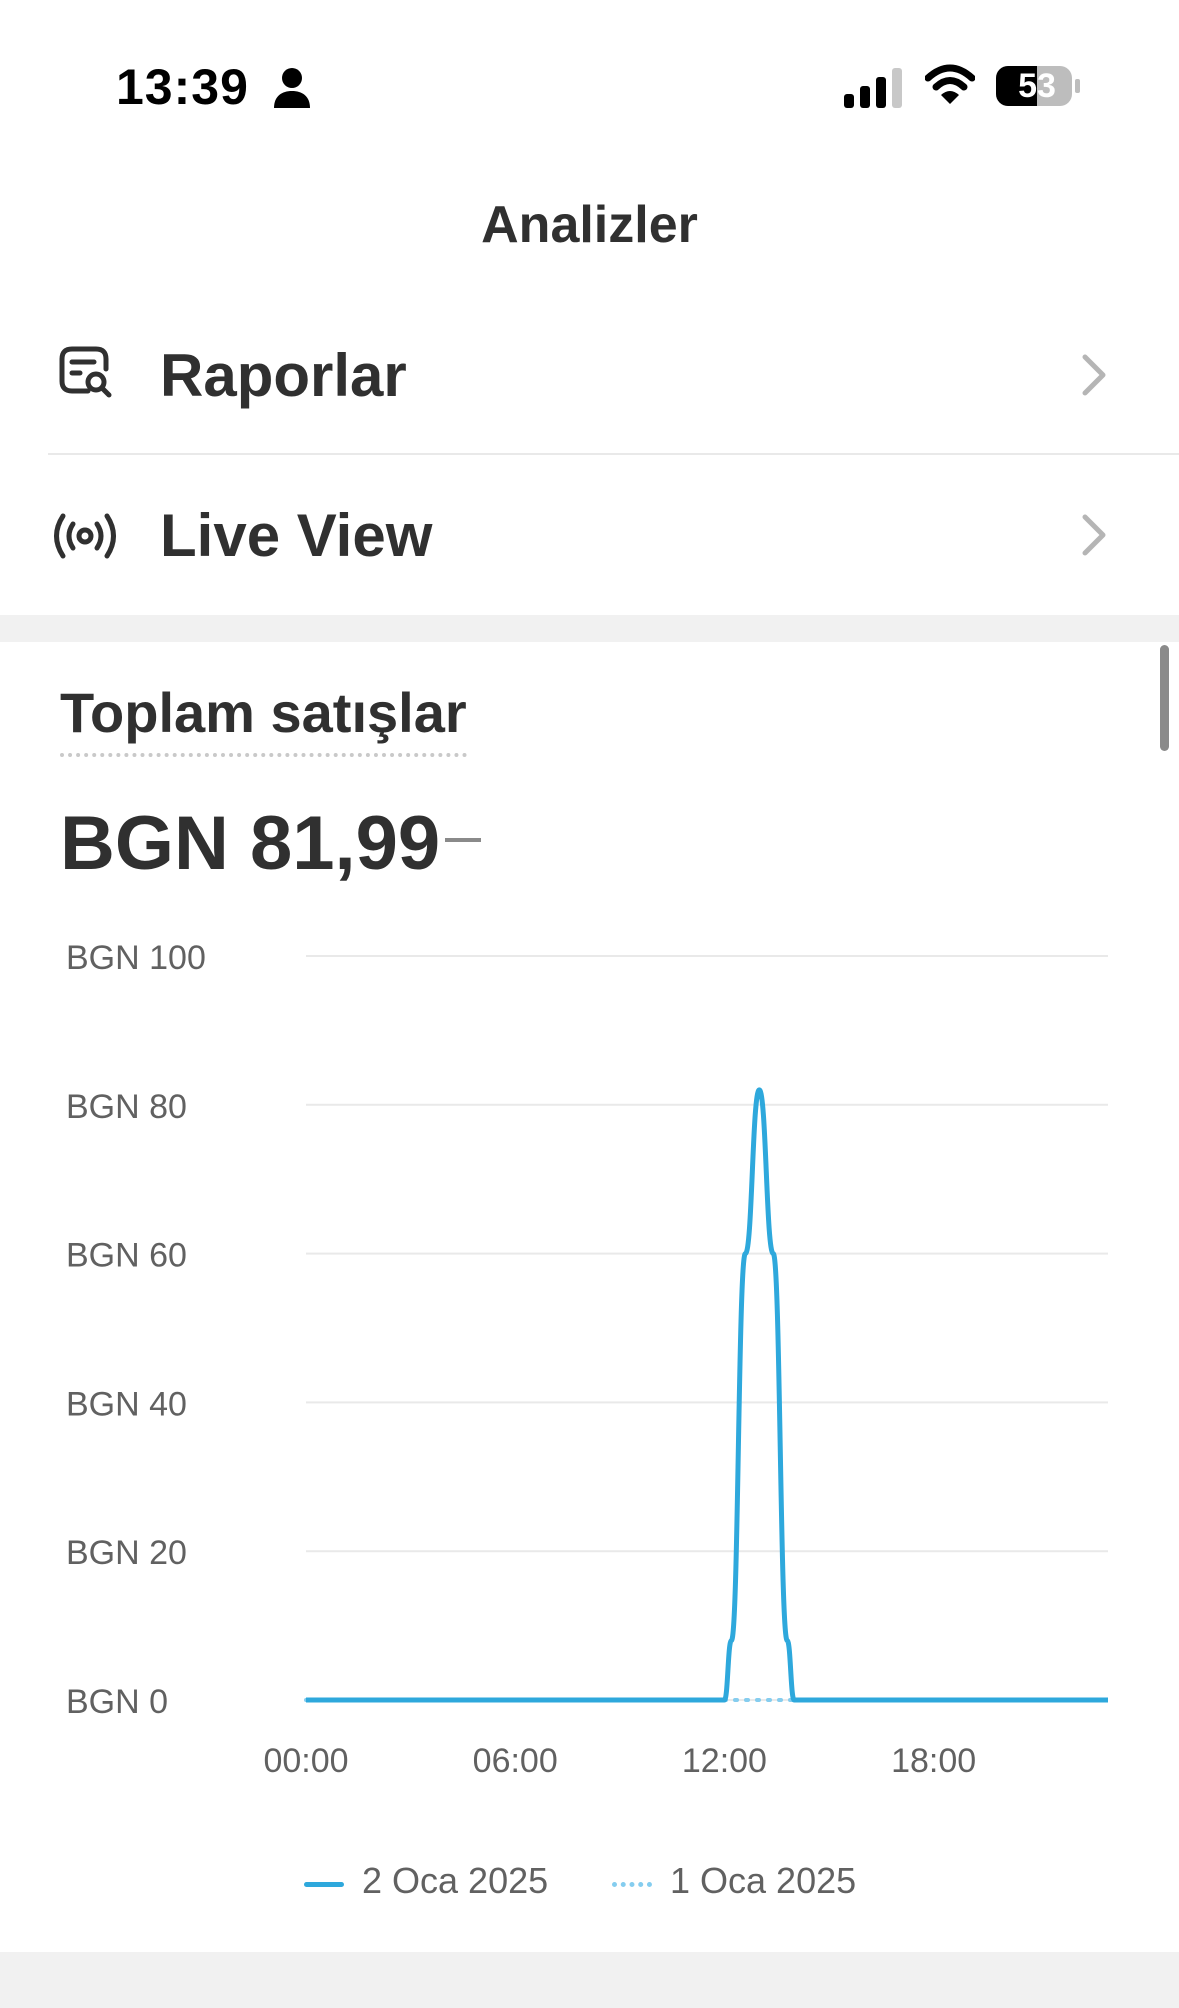 The image size is (1179, 2008). What do you see at coordinates (589, 535) in the screenshot?
I see `menu-item-live-view: Live View` at bounding box center [589, 535].